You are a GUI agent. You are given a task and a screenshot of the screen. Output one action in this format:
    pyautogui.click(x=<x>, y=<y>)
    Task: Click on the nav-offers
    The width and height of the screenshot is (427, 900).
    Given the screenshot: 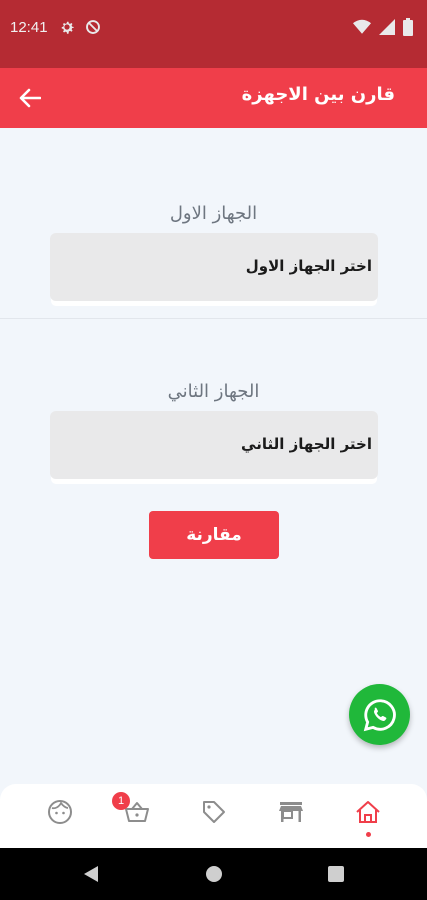 What is the action you would take?
    pyautogui.click(x=214, y=812)
    